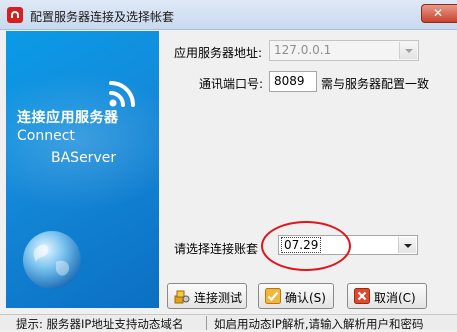 The height and width of the screenshot is (332, 457). What do you see at coordinates (206, 323) in the screenshot?
I see `status-divider` at bounding box center [206, 323].